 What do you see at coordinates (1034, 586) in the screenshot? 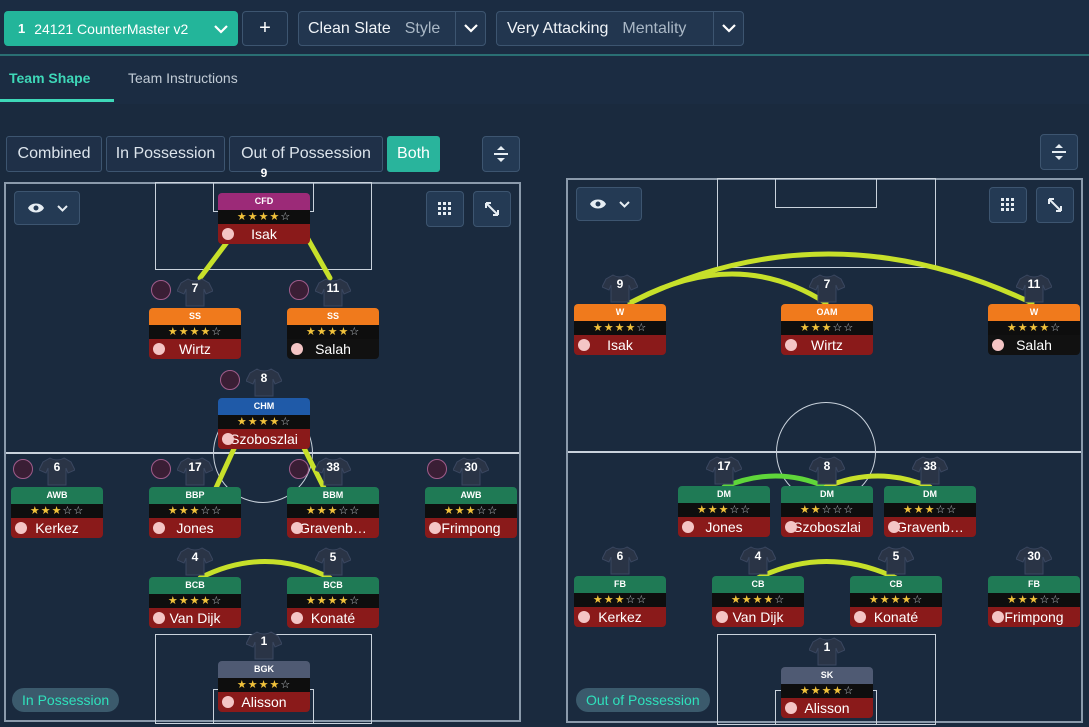
I see `player-card: 30 FB ★★★☆☆ Frimpong` at bounding box center [1034, 586].